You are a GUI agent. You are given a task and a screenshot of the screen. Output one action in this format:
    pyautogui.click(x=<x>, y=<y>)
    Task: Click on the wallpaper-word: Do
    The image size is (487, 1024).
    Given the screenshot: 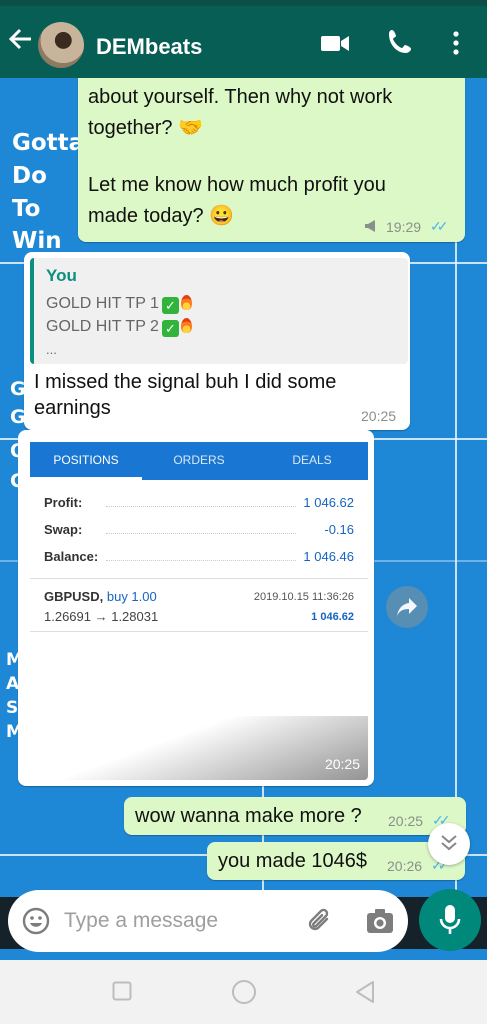 What is the action you would take?
    pyautogui.click(x=29, y=176)
    